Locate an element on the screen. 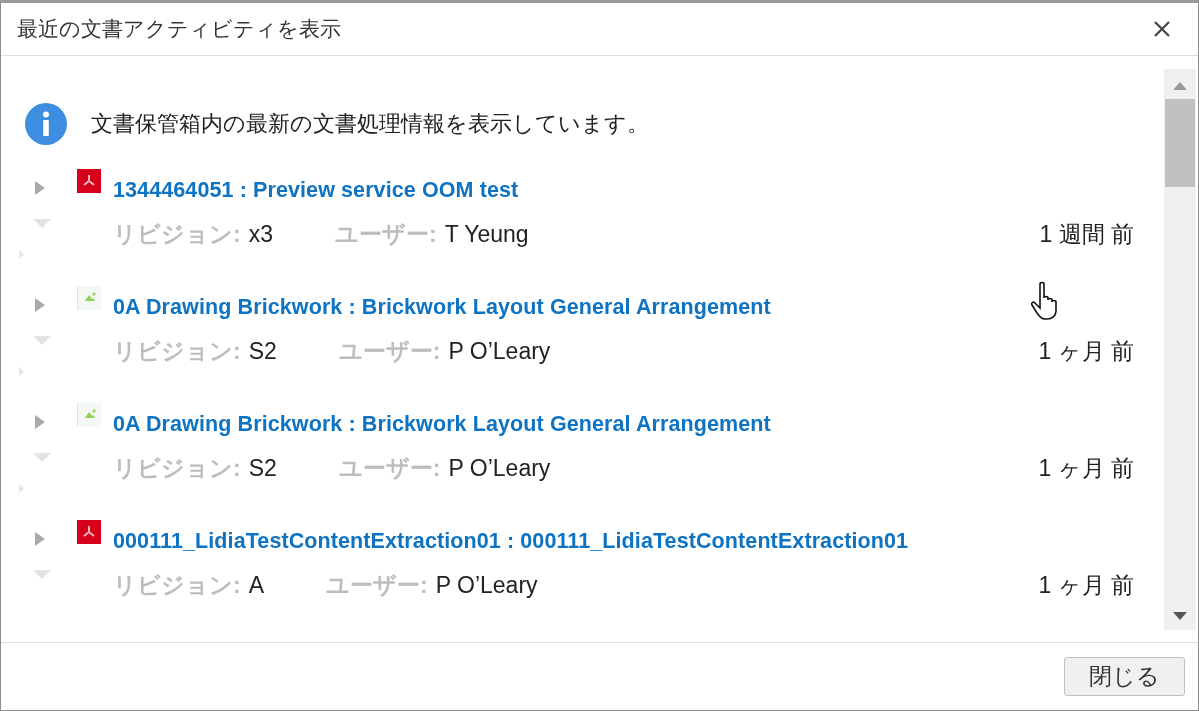 The image size is (1199, 711). revision-value: x3 is located at coordinates (260, 234).